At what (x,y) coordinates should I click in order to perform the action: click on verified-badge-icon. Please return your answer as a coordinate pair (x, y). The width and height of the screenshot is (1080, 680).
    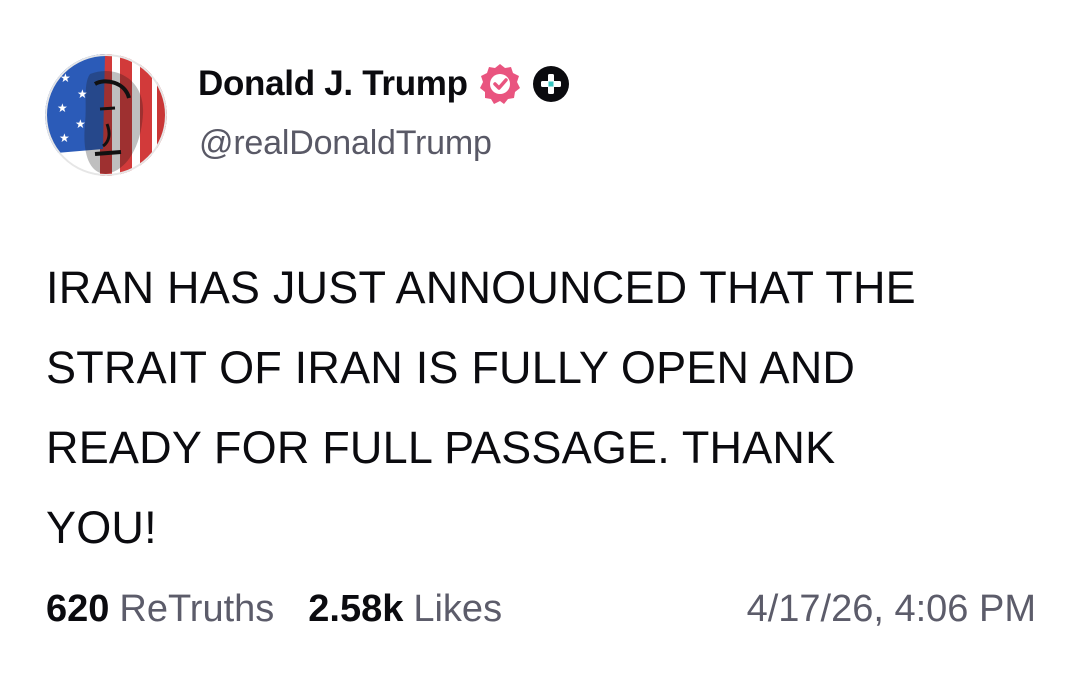
    Looking at the image, I should click on (500, 84).